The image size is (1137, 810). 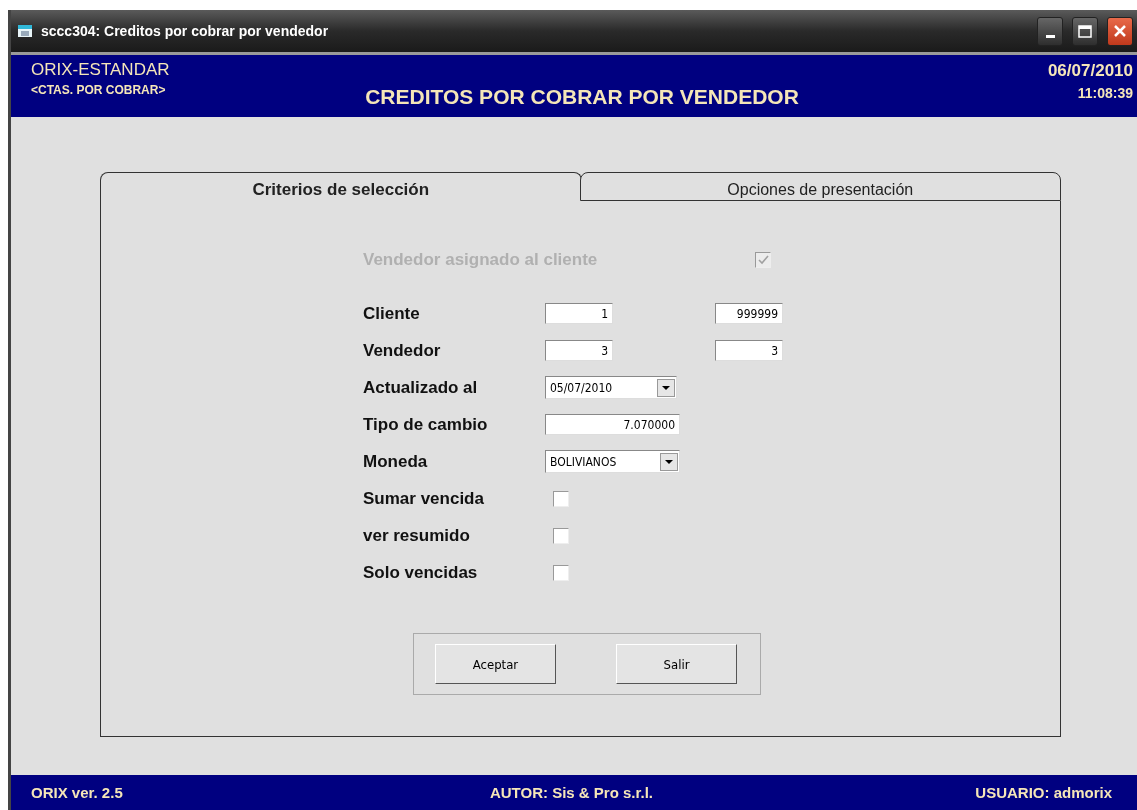 I want to click on field-label: Actualizado al, so click(x=421, y=387).